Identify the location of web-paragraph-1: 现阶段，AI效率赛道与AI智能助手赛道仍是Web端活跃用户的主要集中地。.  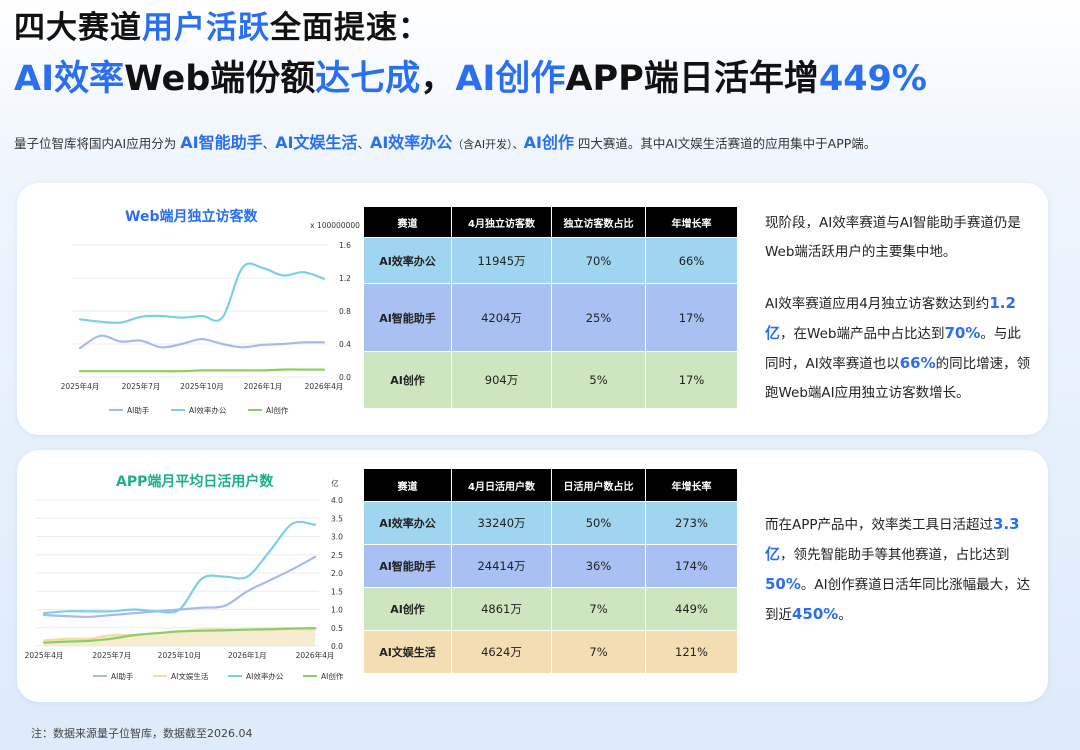
(893, 237).